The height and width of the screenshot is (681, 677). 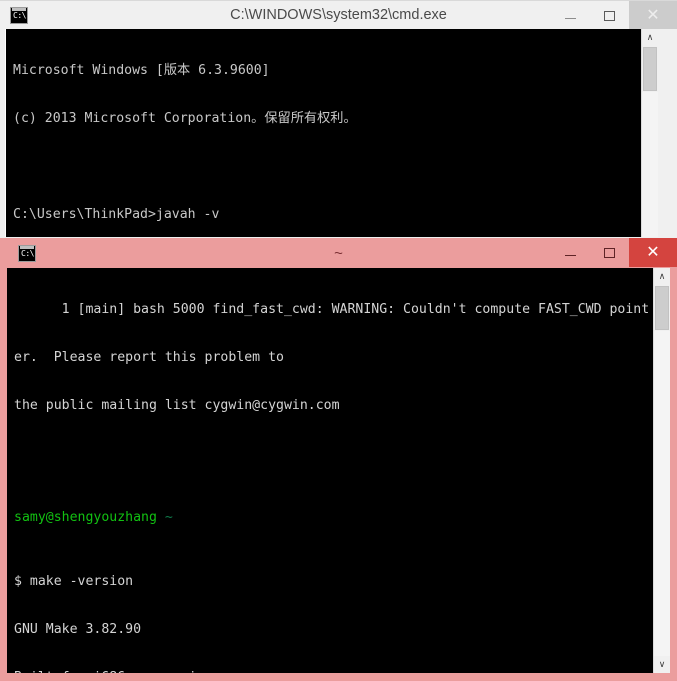 I want to click on console-line: $ make -version, so click(x=74, y=581).